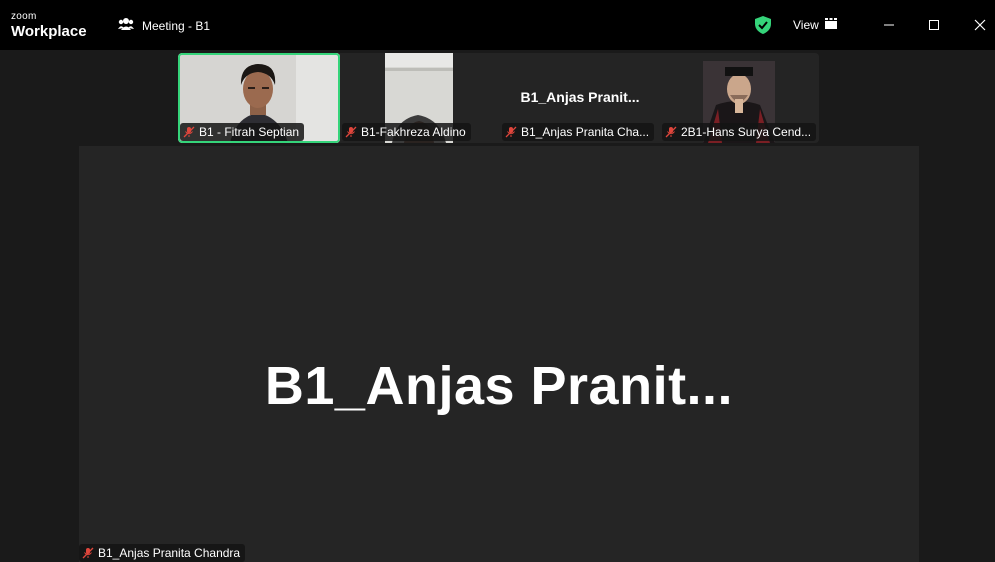  What do you see at coordinates (176, 25) in the screenshot?
I see `meeting-title: Meeting - B1` at bounding box center [176, 25].